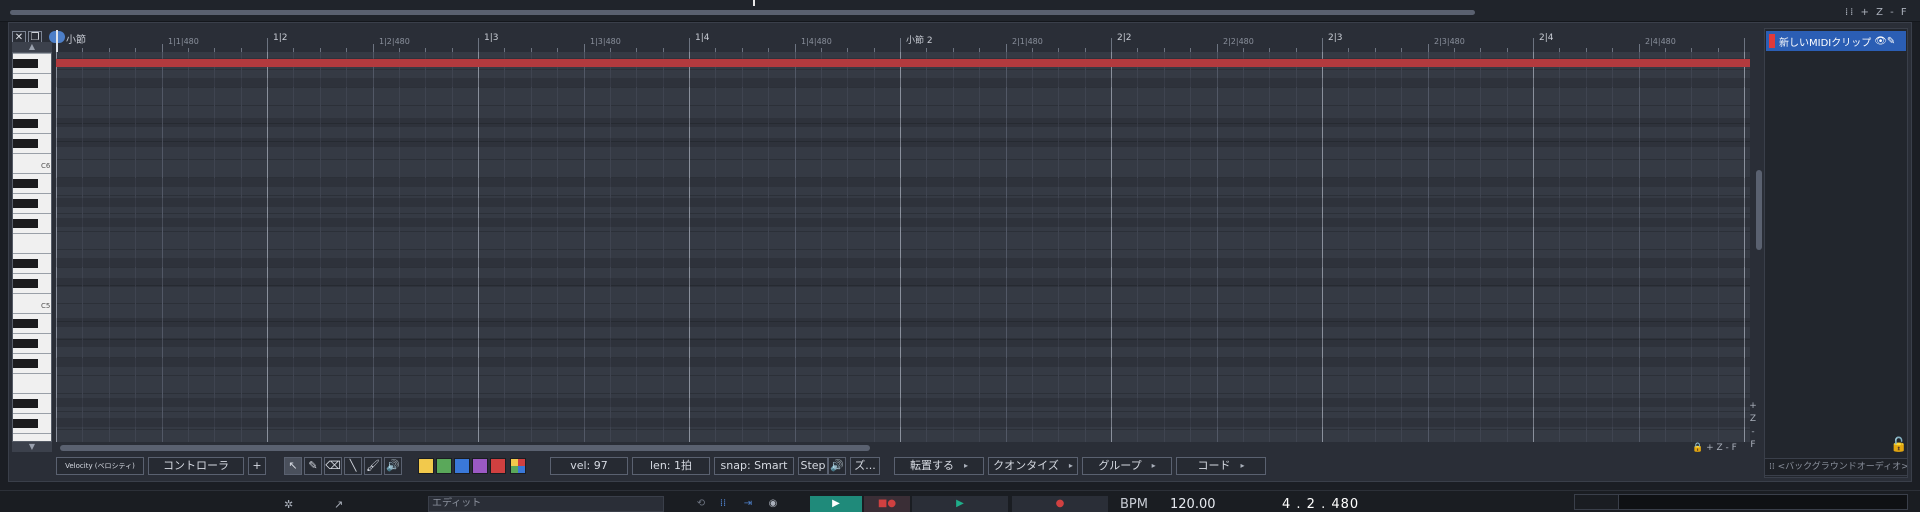 Image resolution: width=1920 pixels, height=512 pixels. What do you see at coordinates (1320, 504) in the screenshot?
I see `position-readout: 4 . 2 . 480` at bounding box center [1320, 504].